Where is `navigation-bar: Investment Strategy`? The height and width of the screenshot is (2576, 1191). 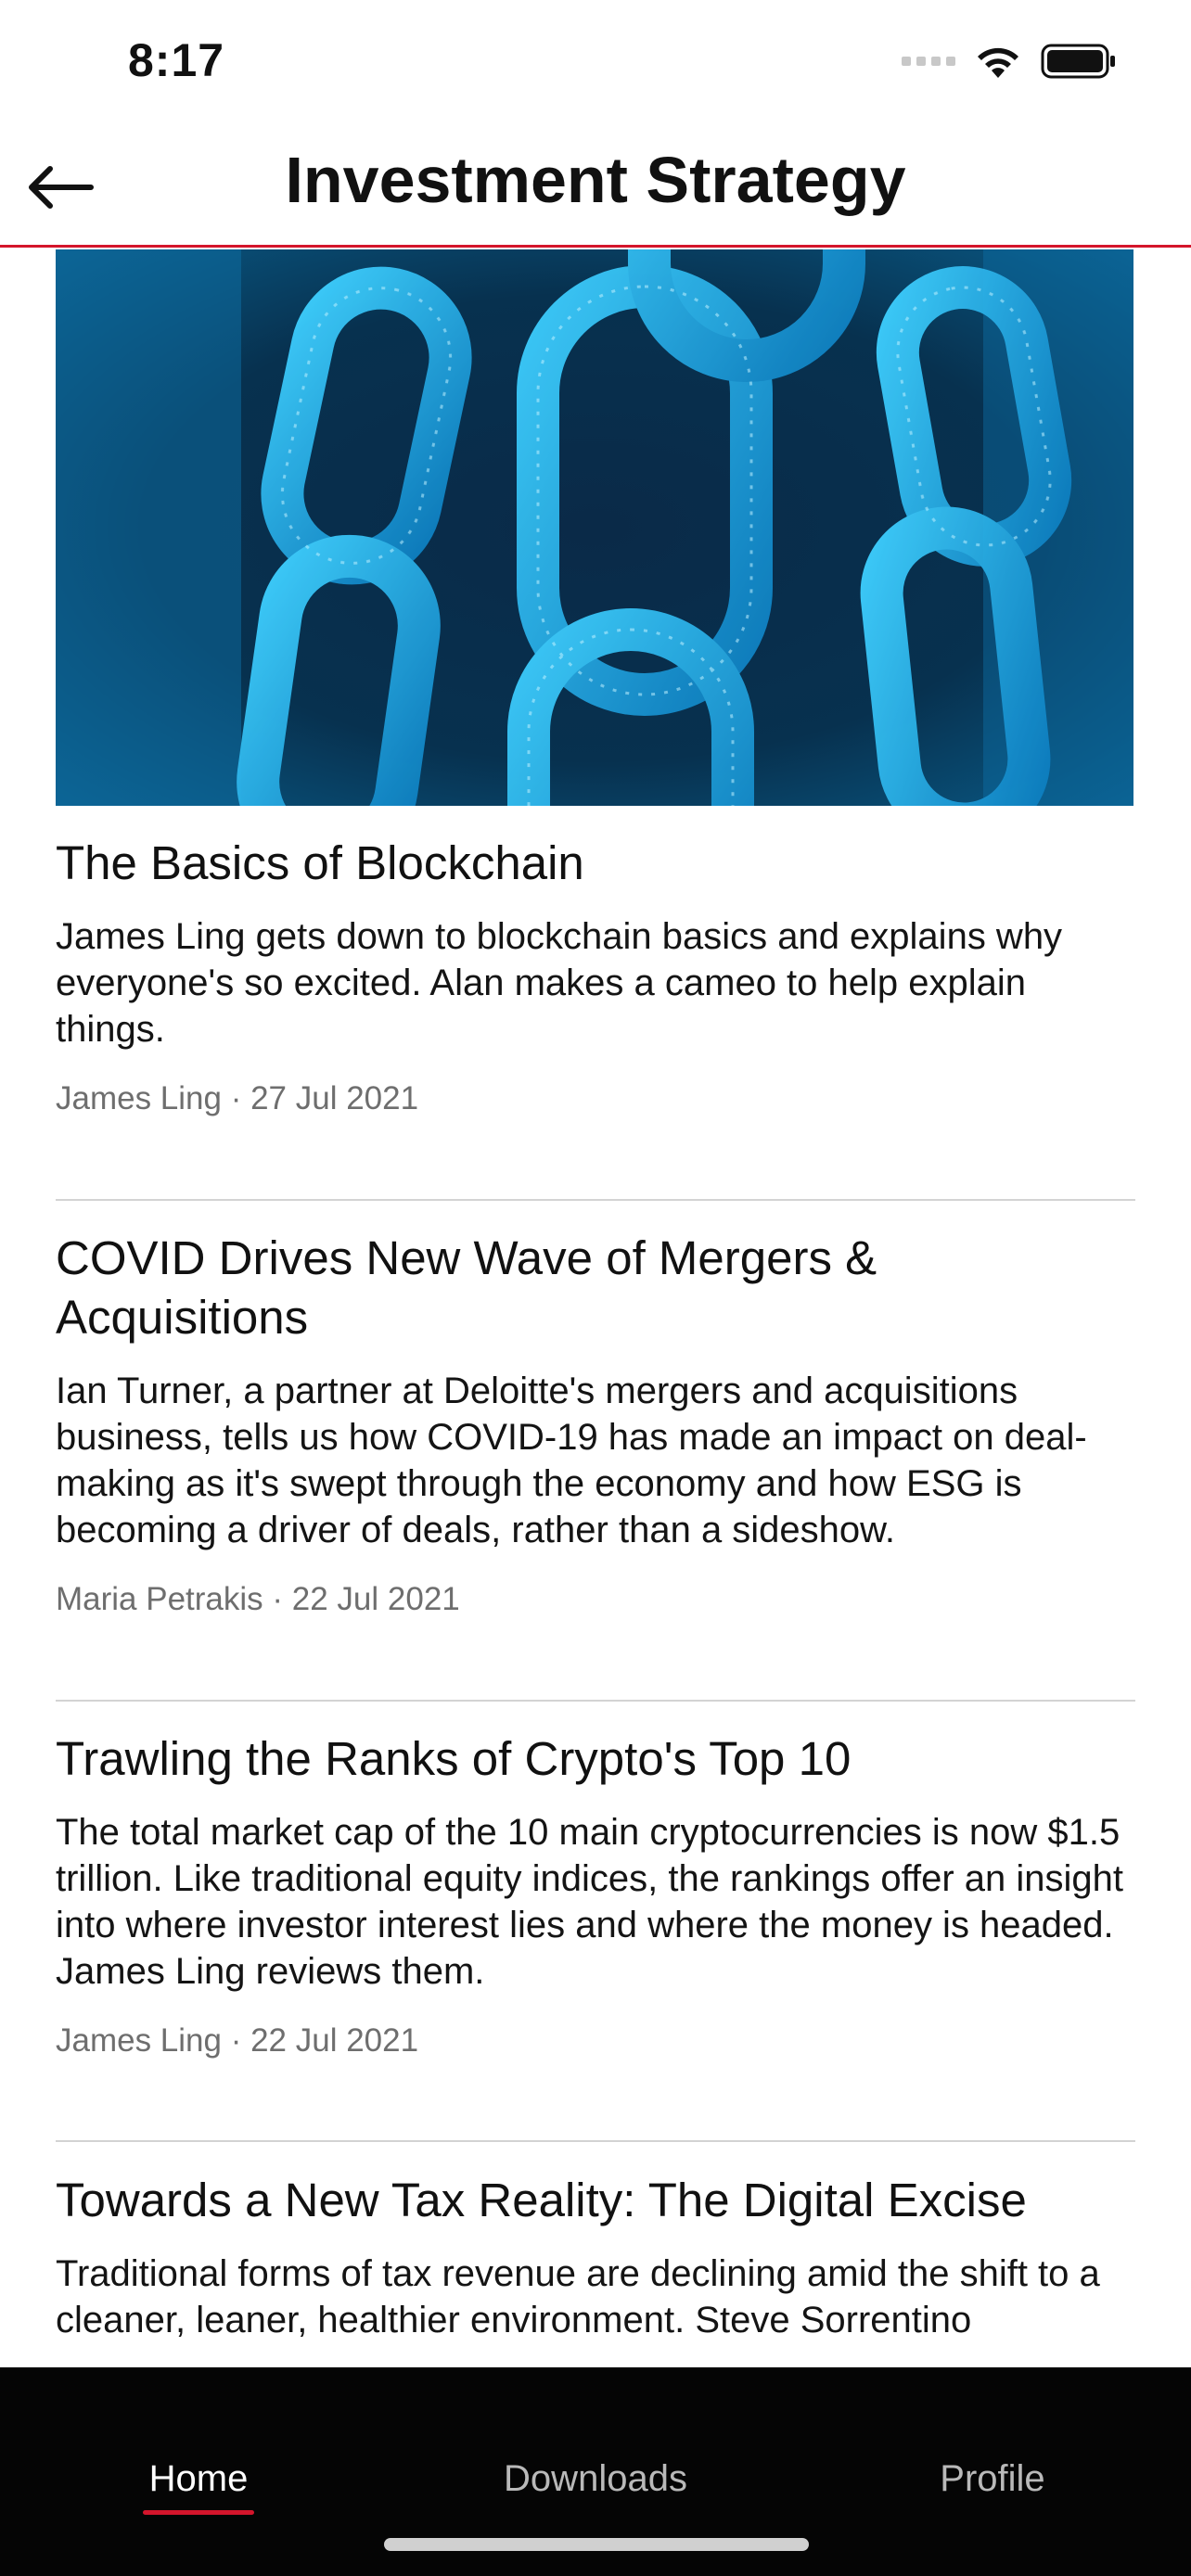
navigation-bar: Investment Strategy is located at coordinates (595, 189).